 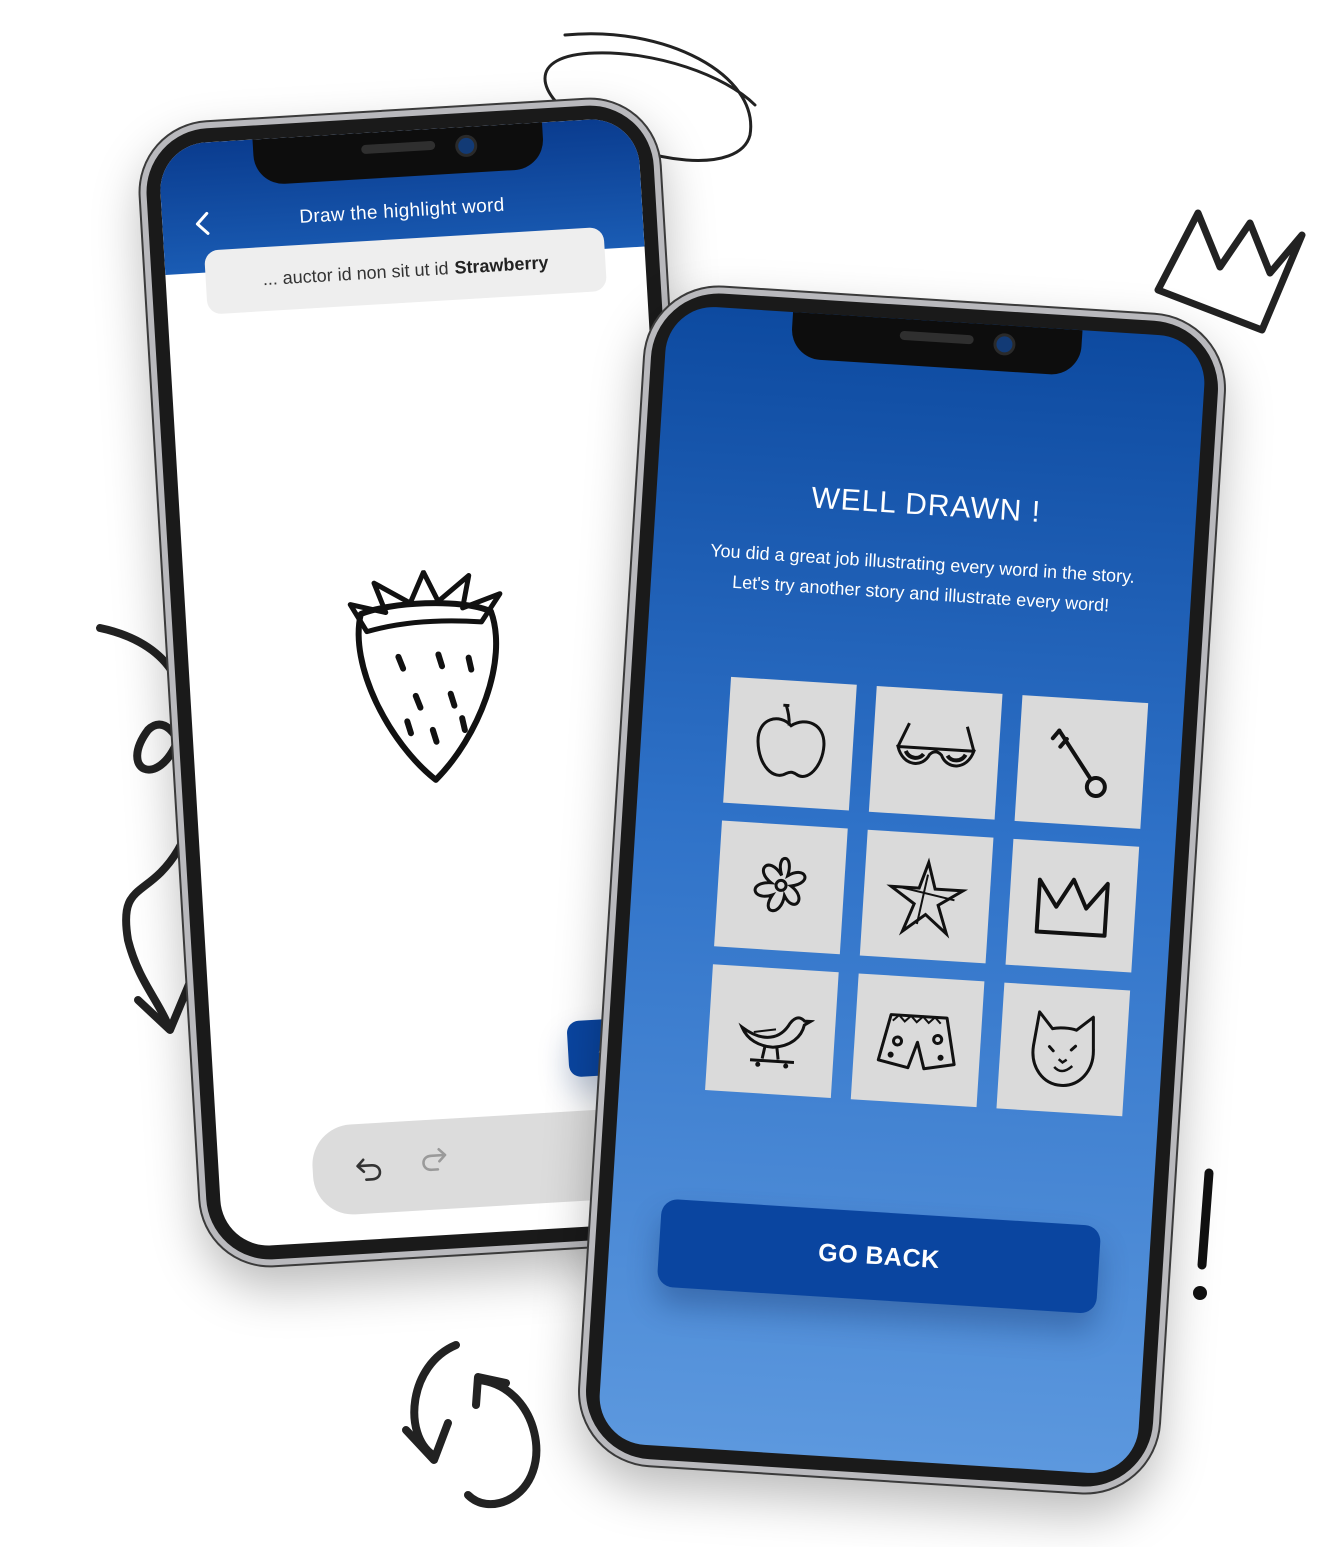 What do you see at coordinates (501, 264) in the screenshot?
I see `highlight-word: Strawberry` at bounding box center [501, 264].